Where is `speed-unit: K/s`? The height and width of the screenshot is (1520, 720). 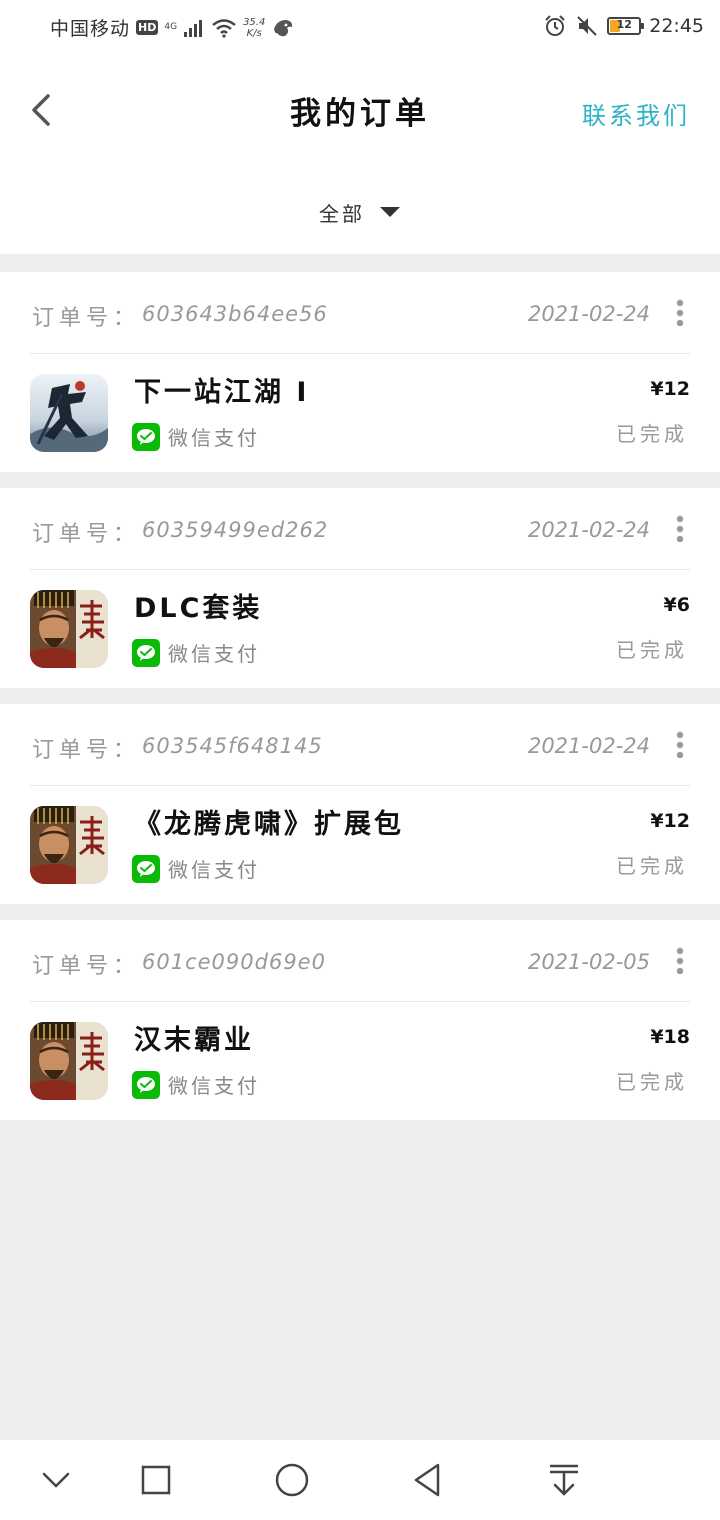 speed-unit: K/s is located at coordinates (254, 33).